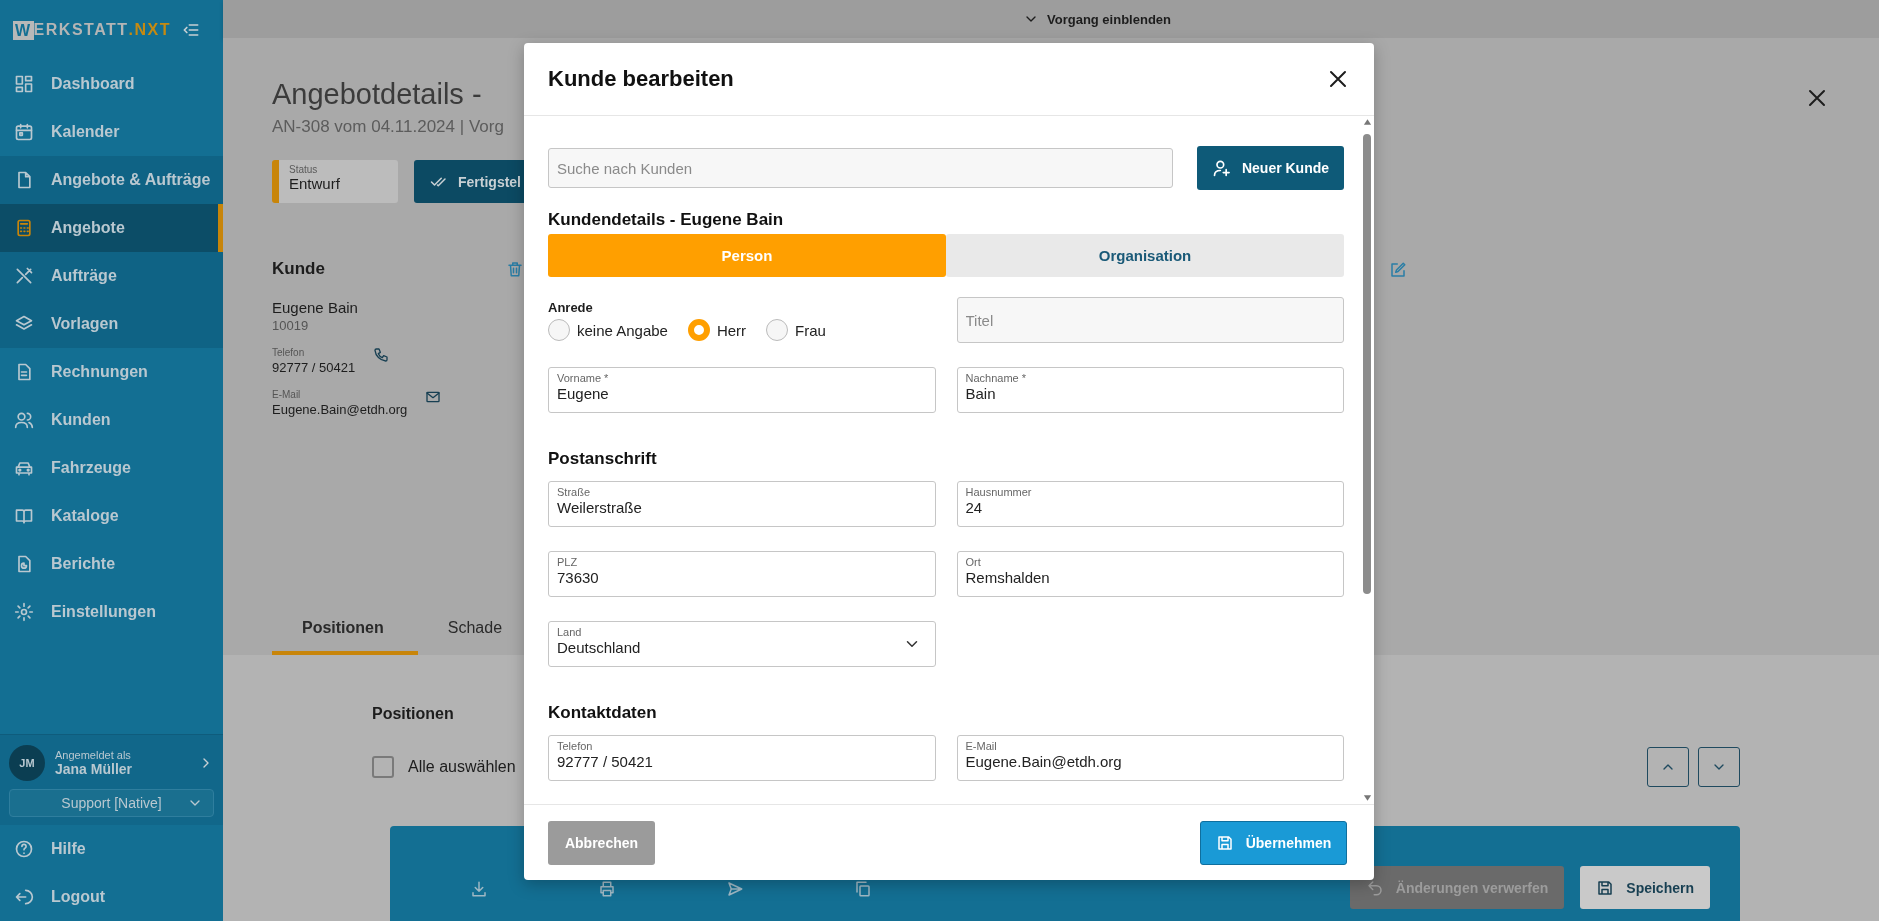 The image size is (1879, 921). I want to click on send-icon, so click(735, 889).